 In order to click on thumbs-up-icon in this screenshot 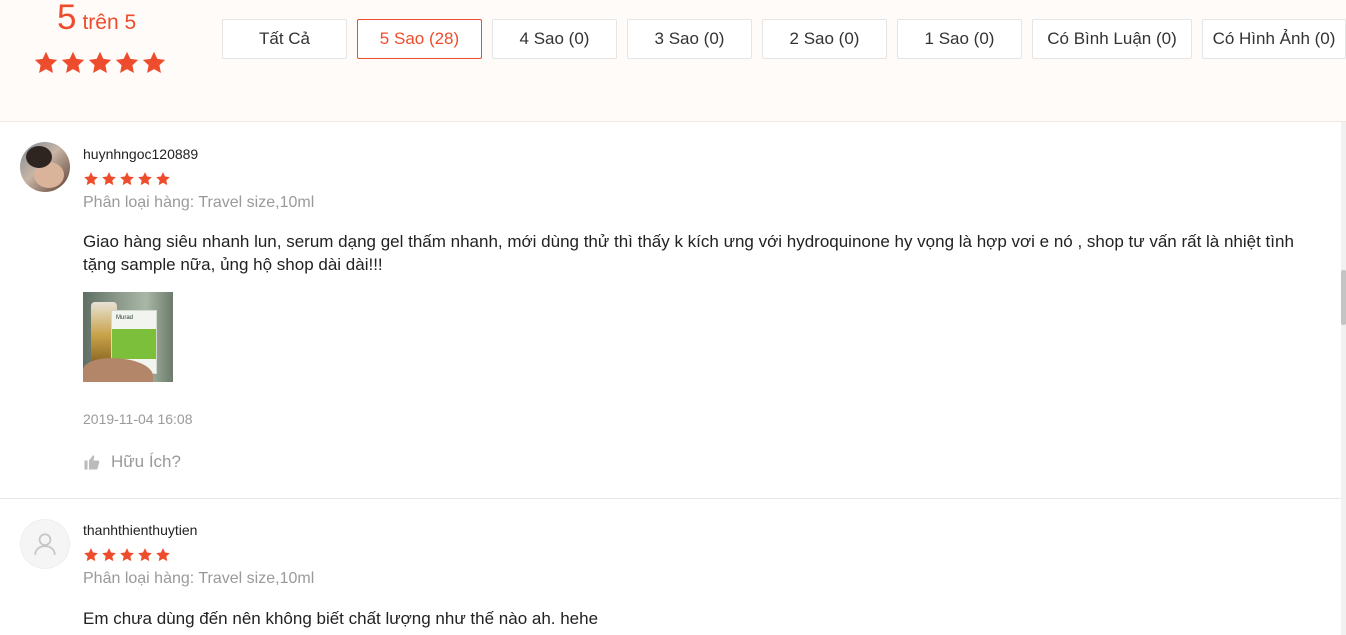, I will do `click(92, 462)`.